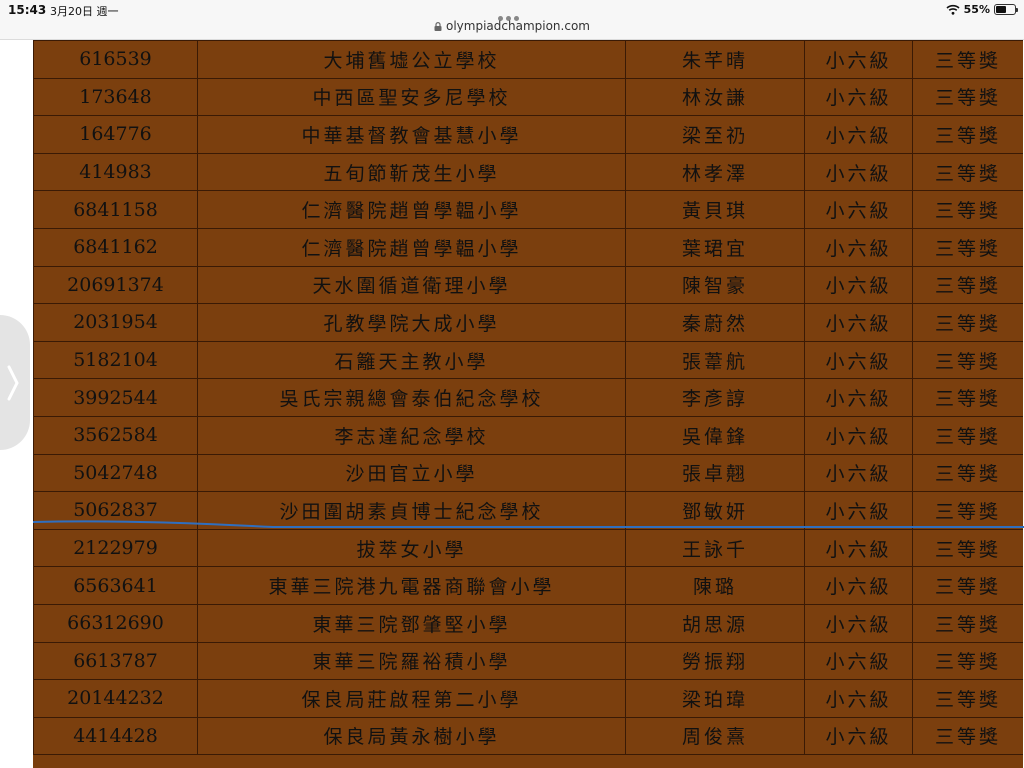 The width and height of the screenshot is (1024, 768). I want to click on battery-percent: 55%, so click(976, 9).